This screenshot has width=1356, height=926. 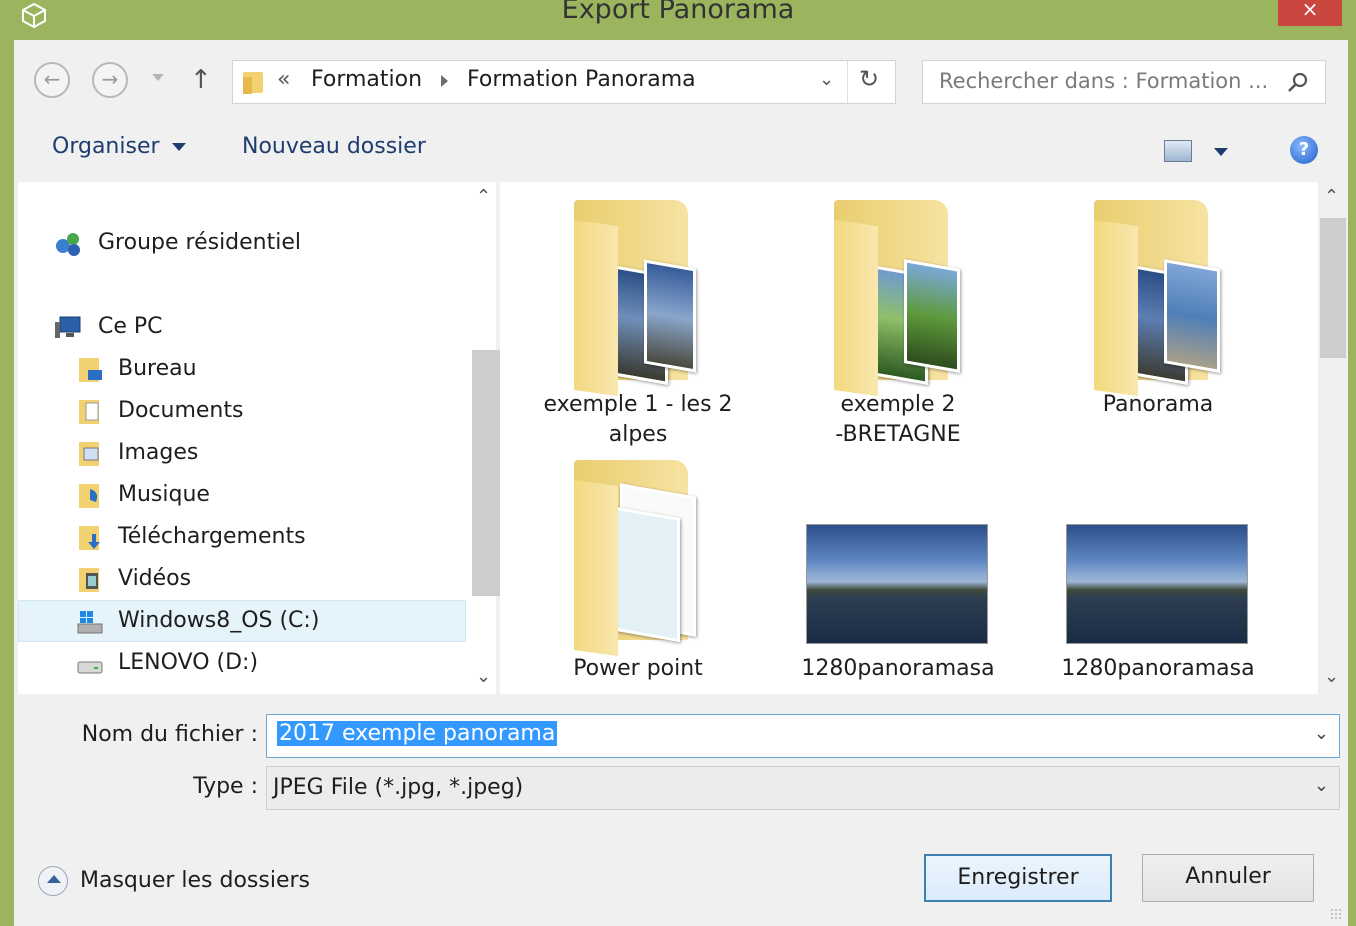 What do you see at coordinates (486, 473) in the screenshot?
I see `navigation-scrollbar-thumb` at bounding box center [486, 473].